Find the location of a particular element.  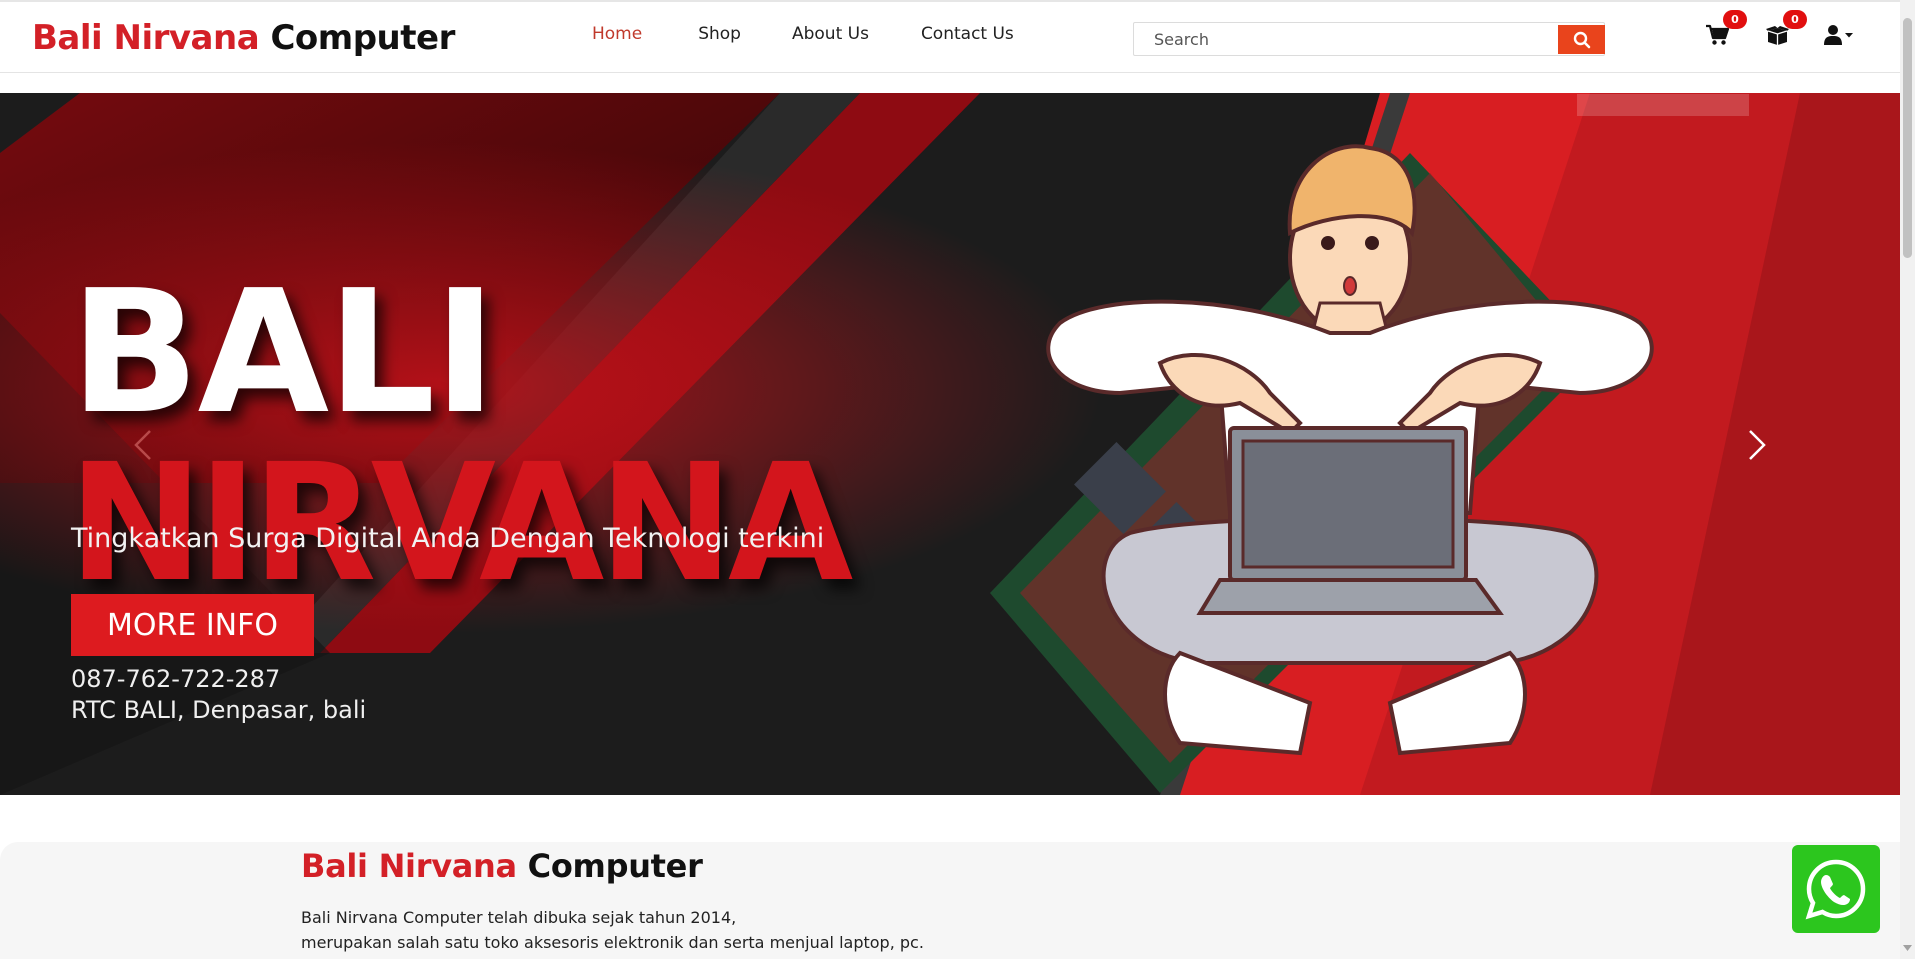

hero-faint-banner is located at coordinates (1663, 105).